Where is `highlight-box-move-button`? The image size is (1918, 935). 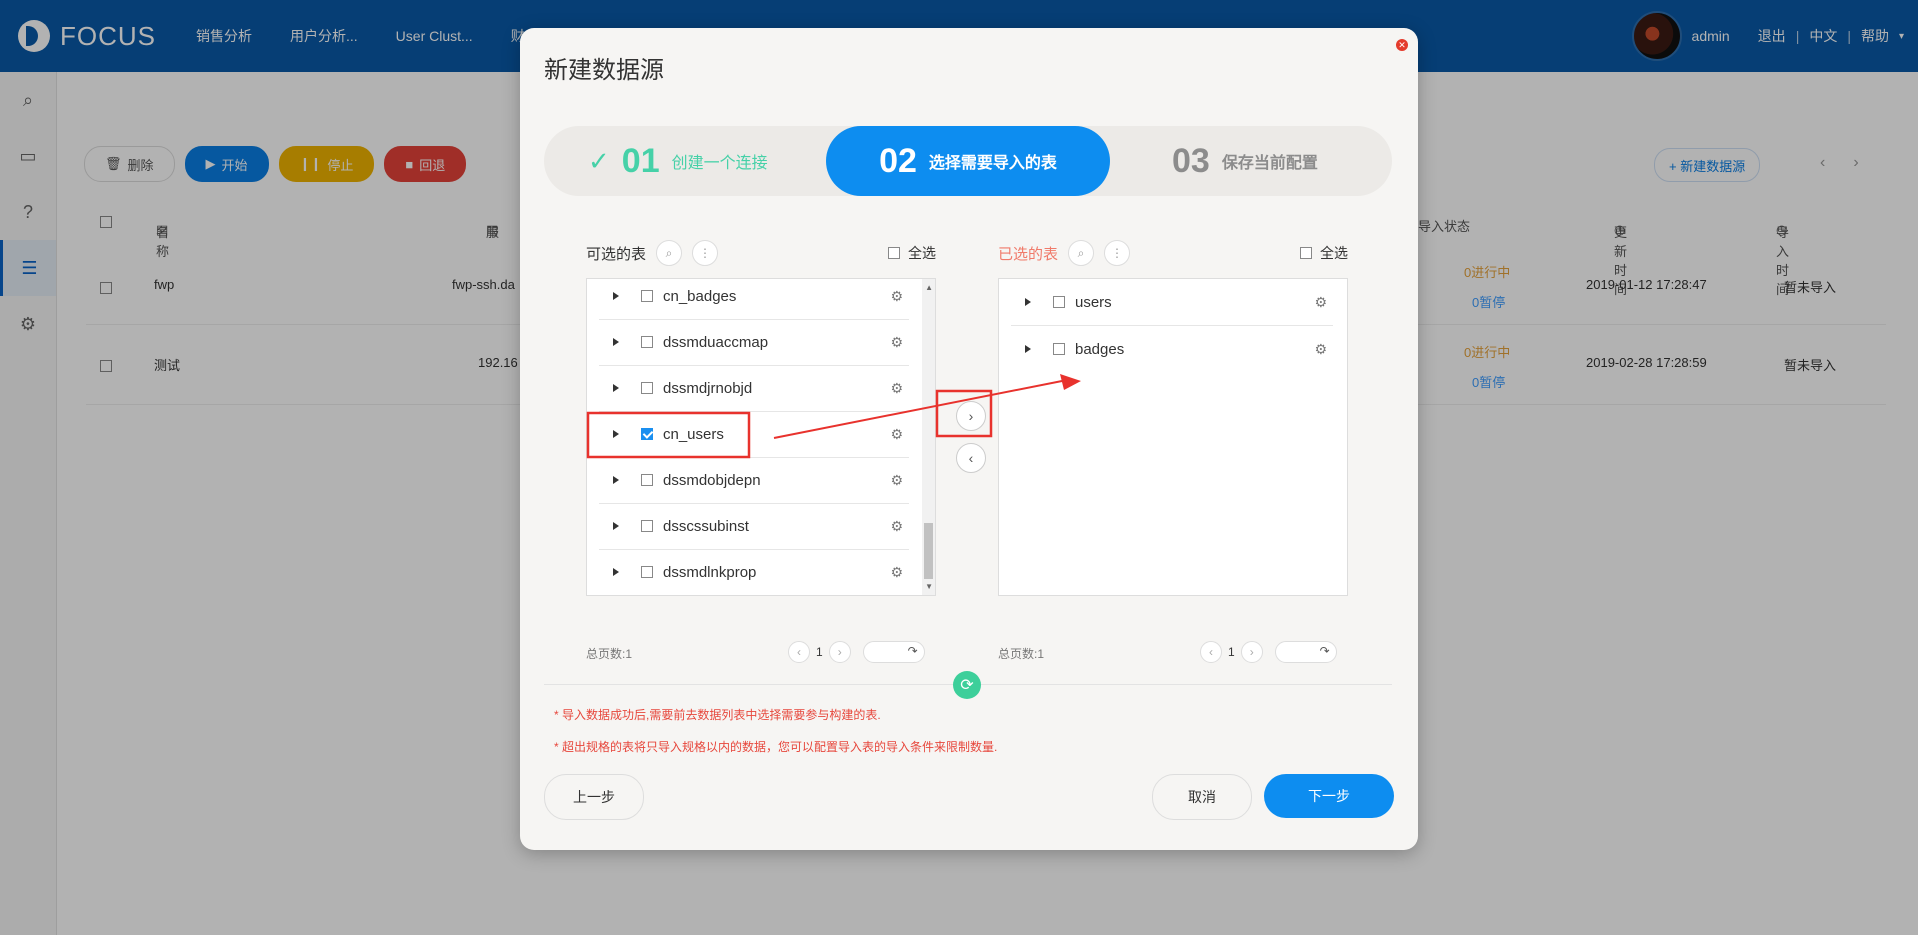
highlight-box-move-button is located at coordinates (964, 413).